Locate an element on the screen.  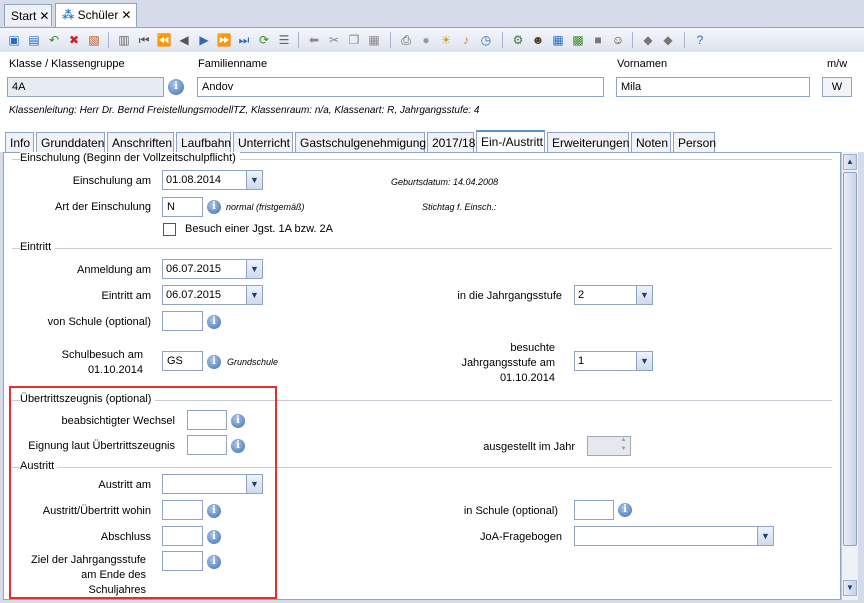
first-record-icon: ⏮ is located at coordinates (144, 40).